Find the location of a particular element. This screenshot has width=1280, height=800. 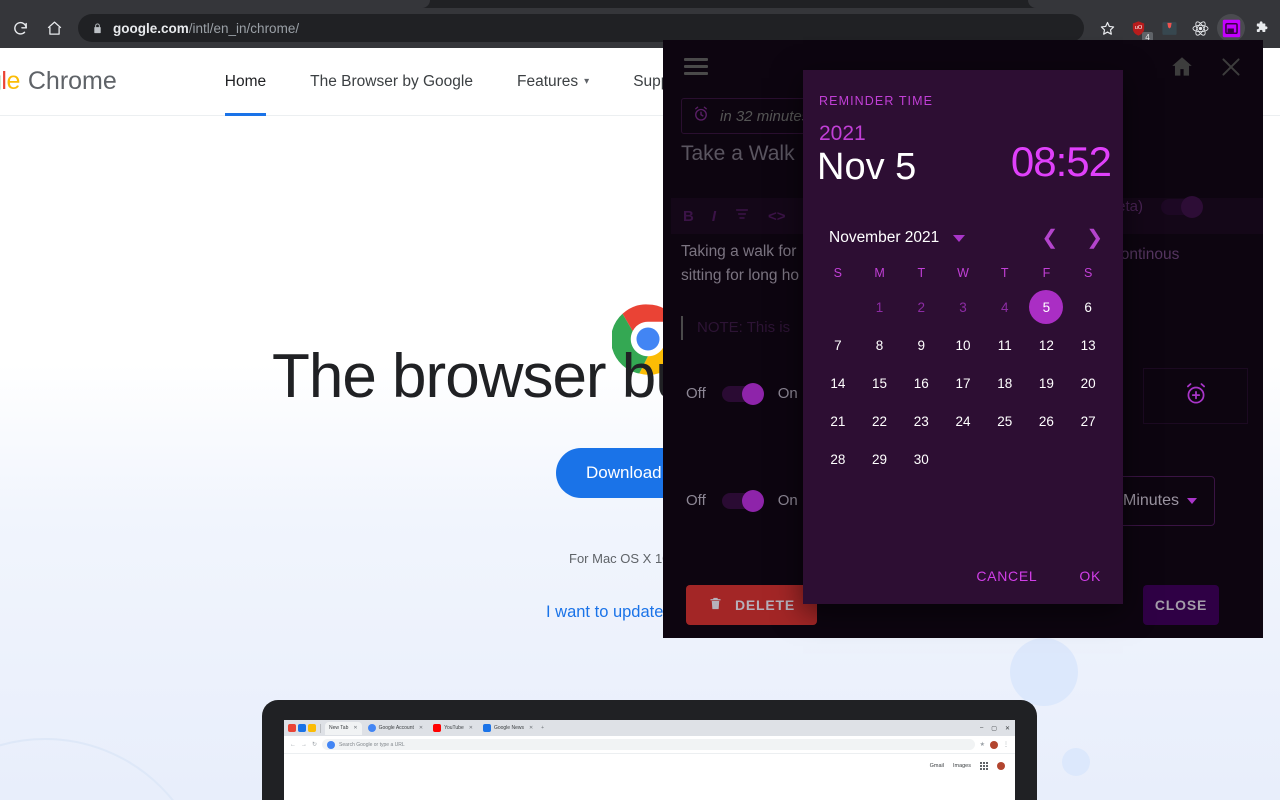

delete-button: DELETE is located at coordinates (752, 605).